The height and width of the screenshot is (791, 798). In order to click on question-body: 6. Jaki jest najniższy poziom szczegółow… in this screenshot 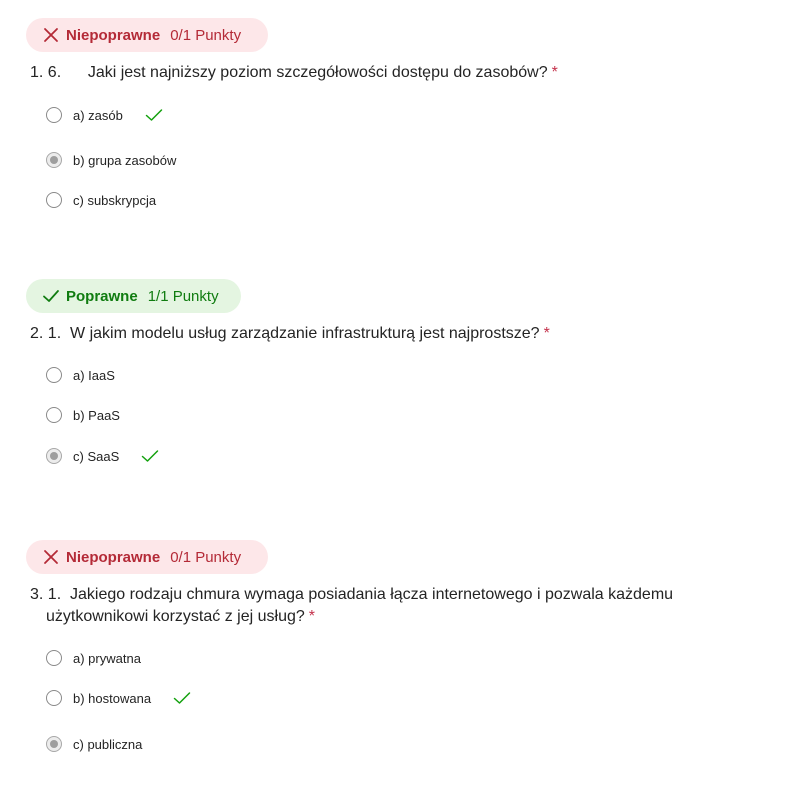, I will do `click(297, 72)`.